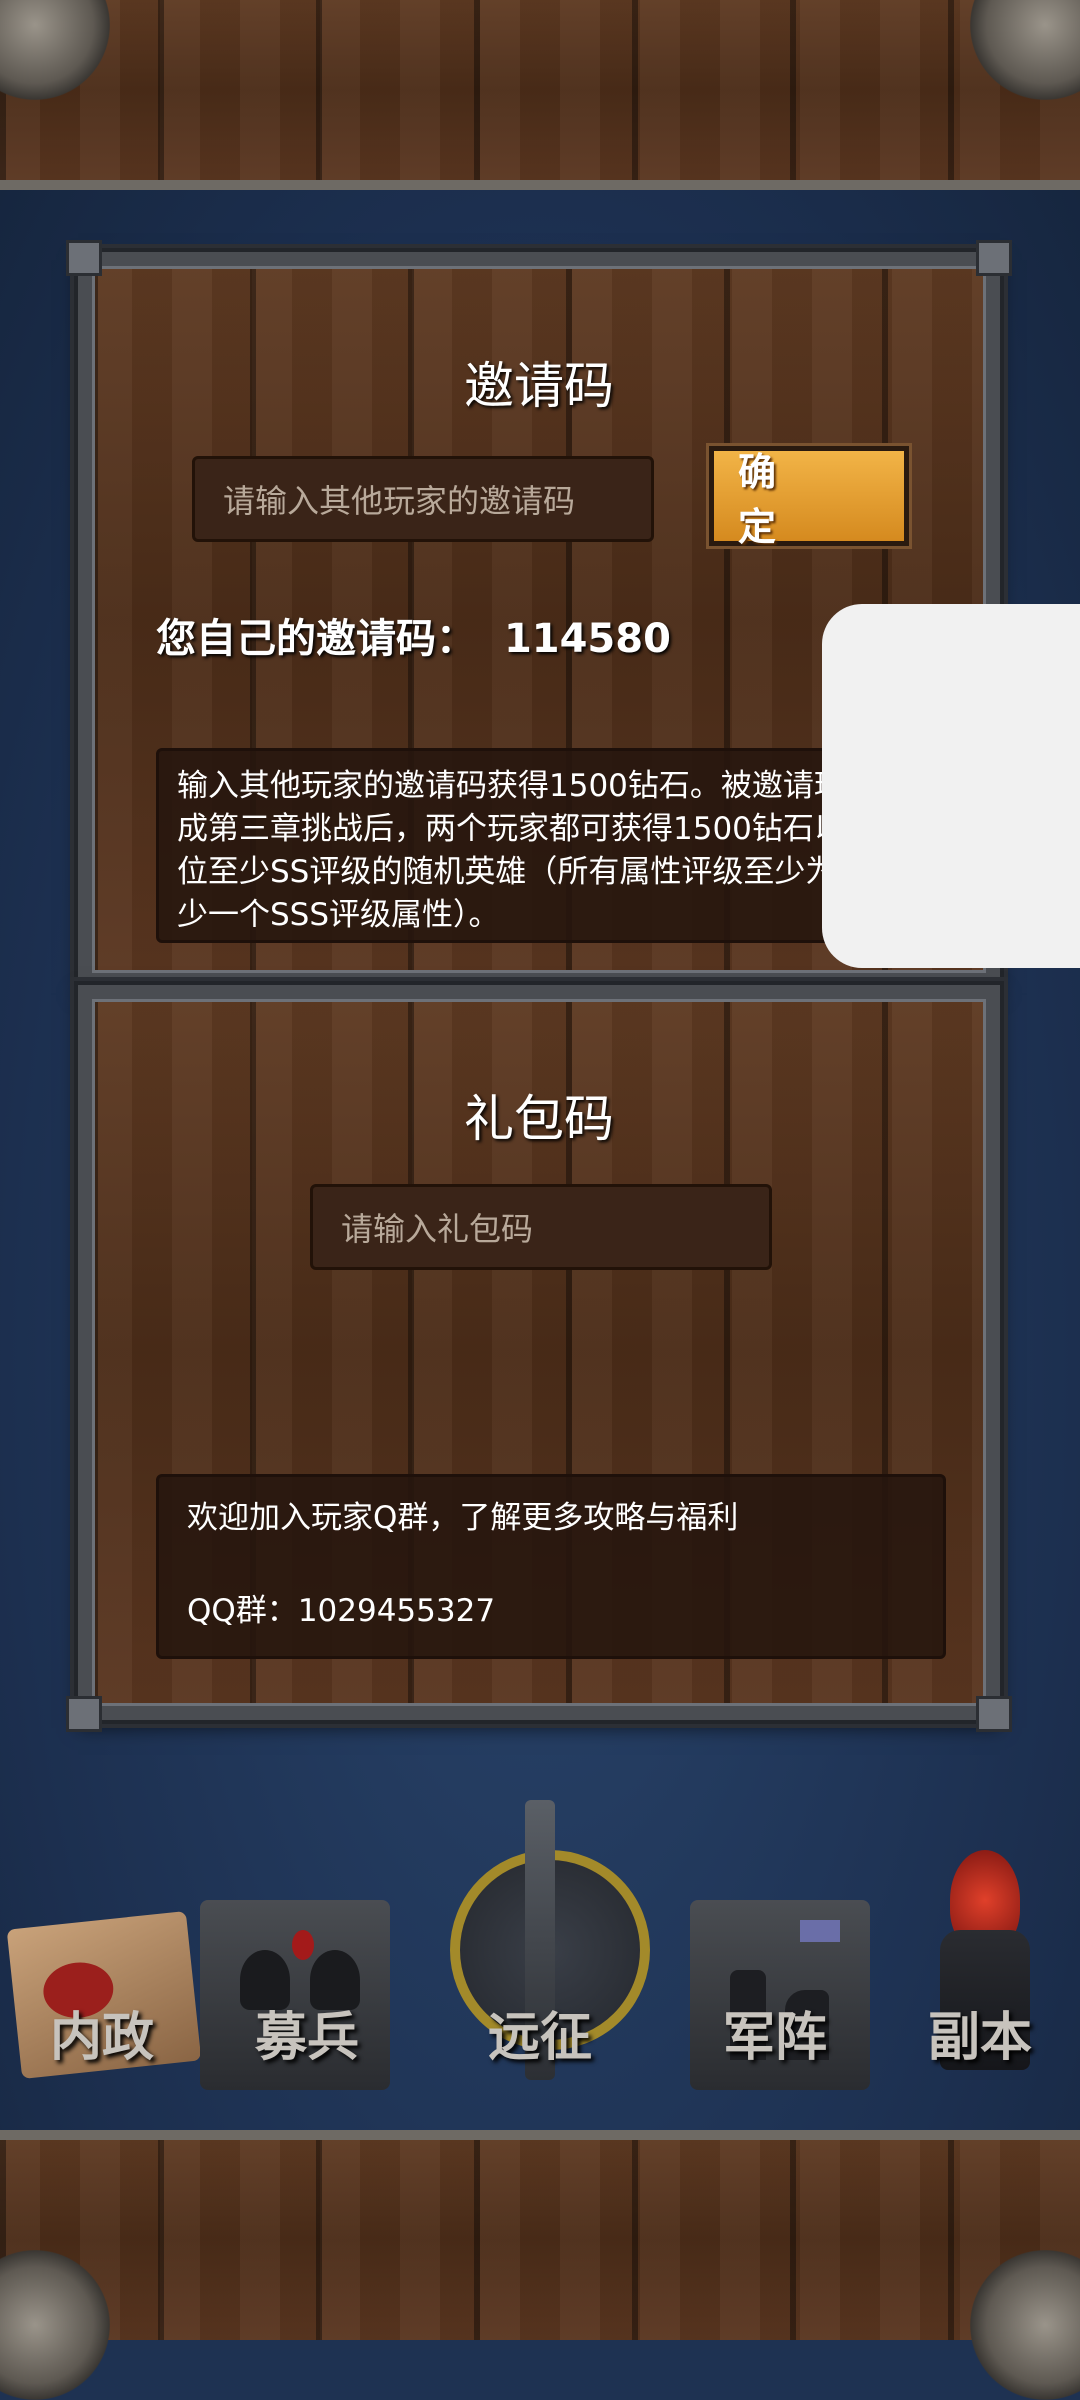  I want to click on invite-code-placeholder: 请输入其他玩家的邀请码, so click(399, 501).